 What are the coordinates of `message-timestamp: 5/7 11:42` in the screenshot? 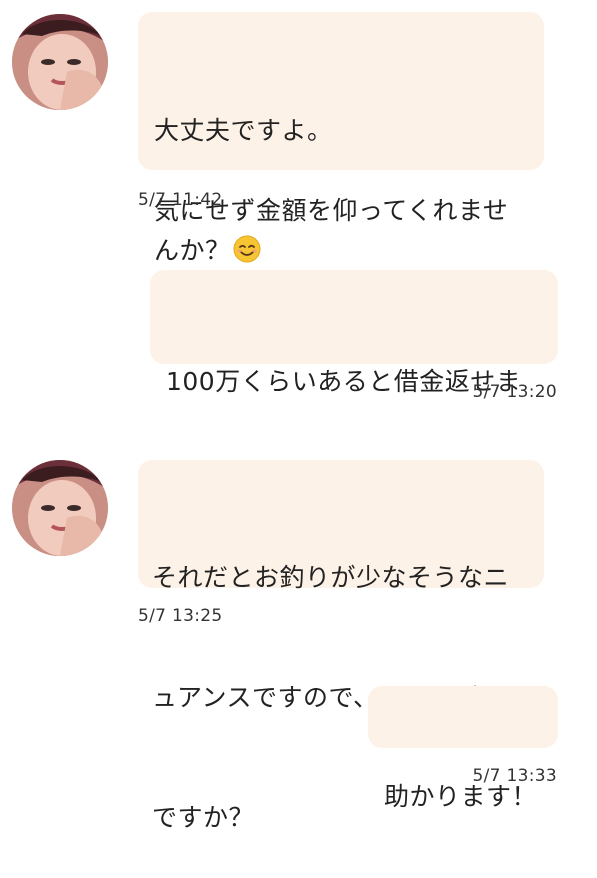 It's located at (180, 200).